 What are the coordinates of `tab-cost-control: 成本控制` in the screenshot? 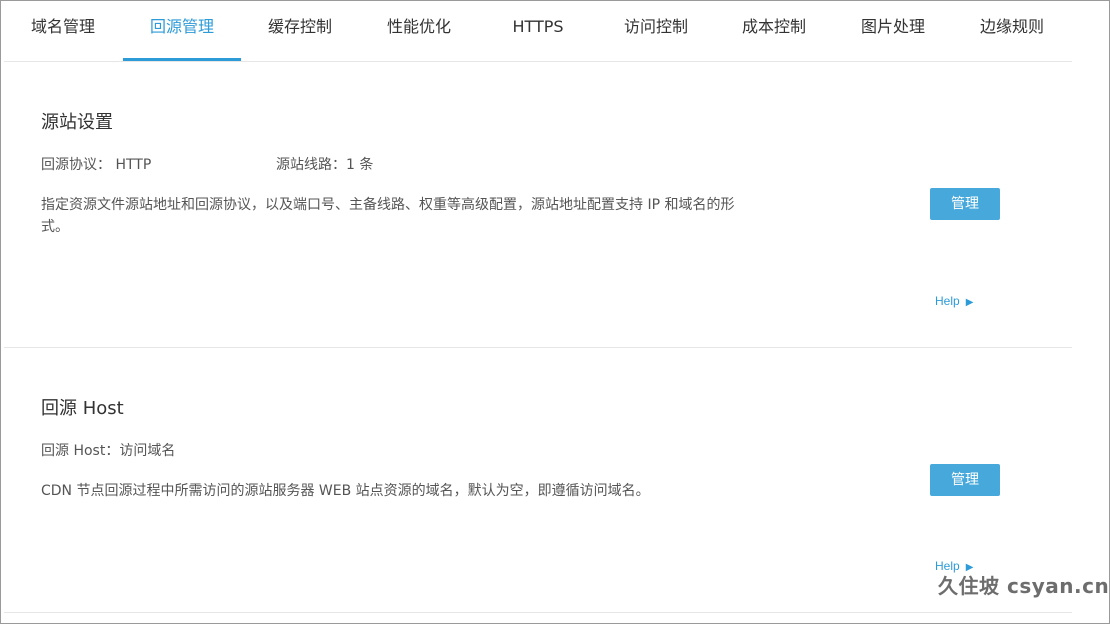 It's located at (774, 30).